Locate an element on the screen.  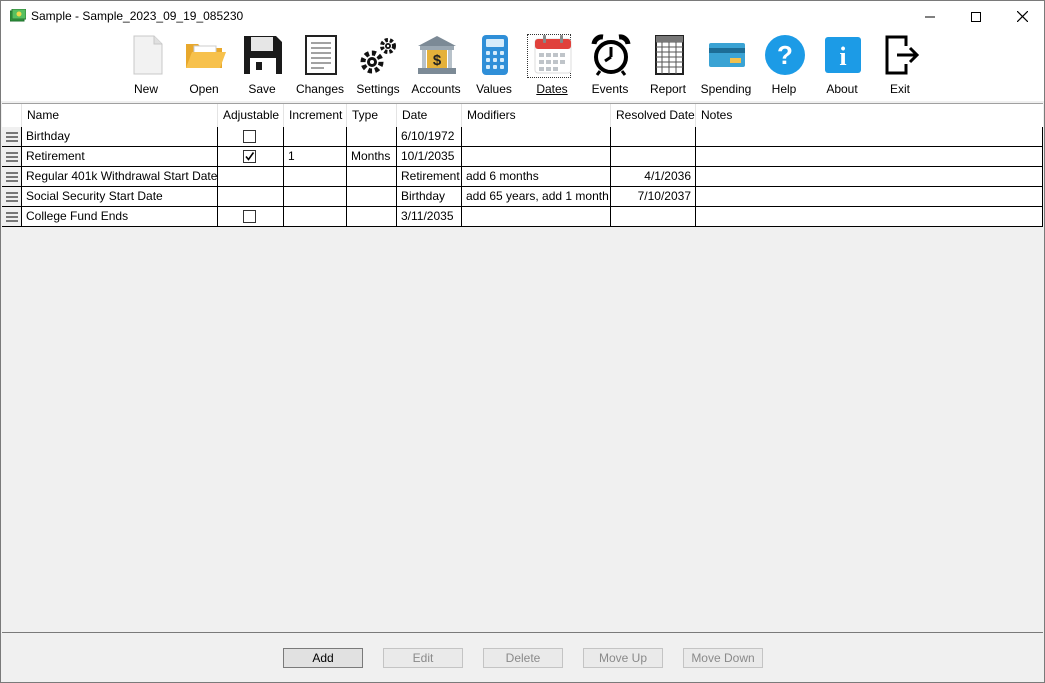
toolbar-spending-button: Spending is located at coordinates (726, 65).